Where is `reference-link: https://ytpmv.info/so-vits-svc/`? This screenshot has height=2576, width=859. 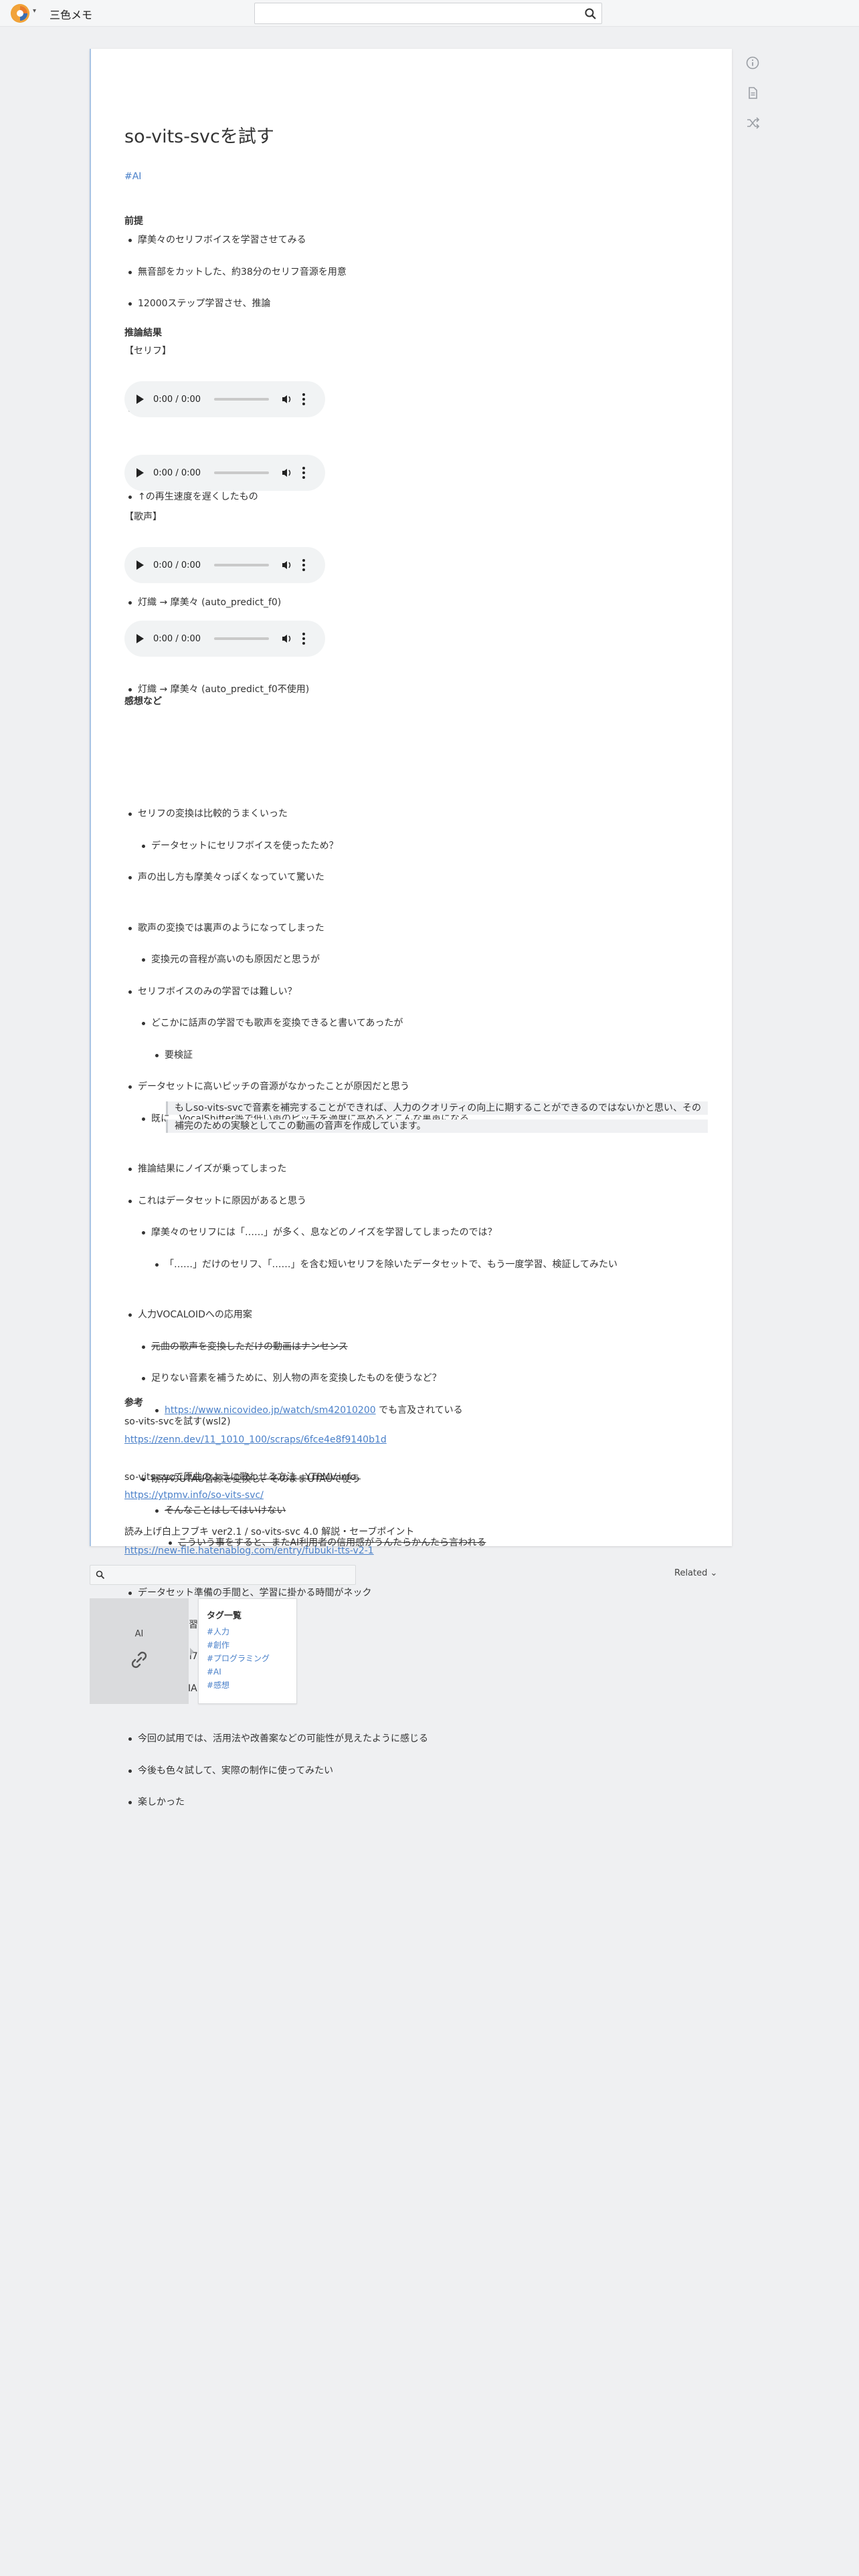 reference-link: https://ytpmv.info/so-vits-svc/ is located at coordinates (194, 1496).